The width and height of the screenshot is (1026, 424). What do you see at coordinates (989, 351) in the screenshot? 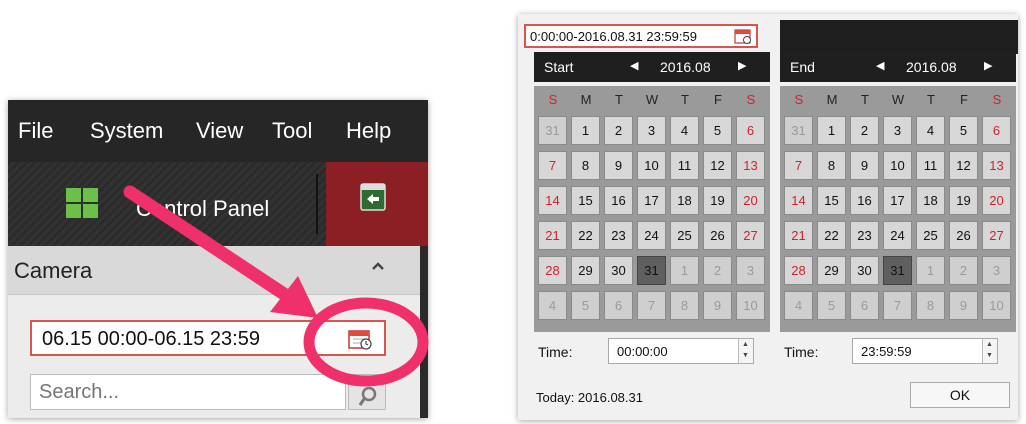
I see `end-time-spinner: ▲ ▼` at bounding box center [989, 351].